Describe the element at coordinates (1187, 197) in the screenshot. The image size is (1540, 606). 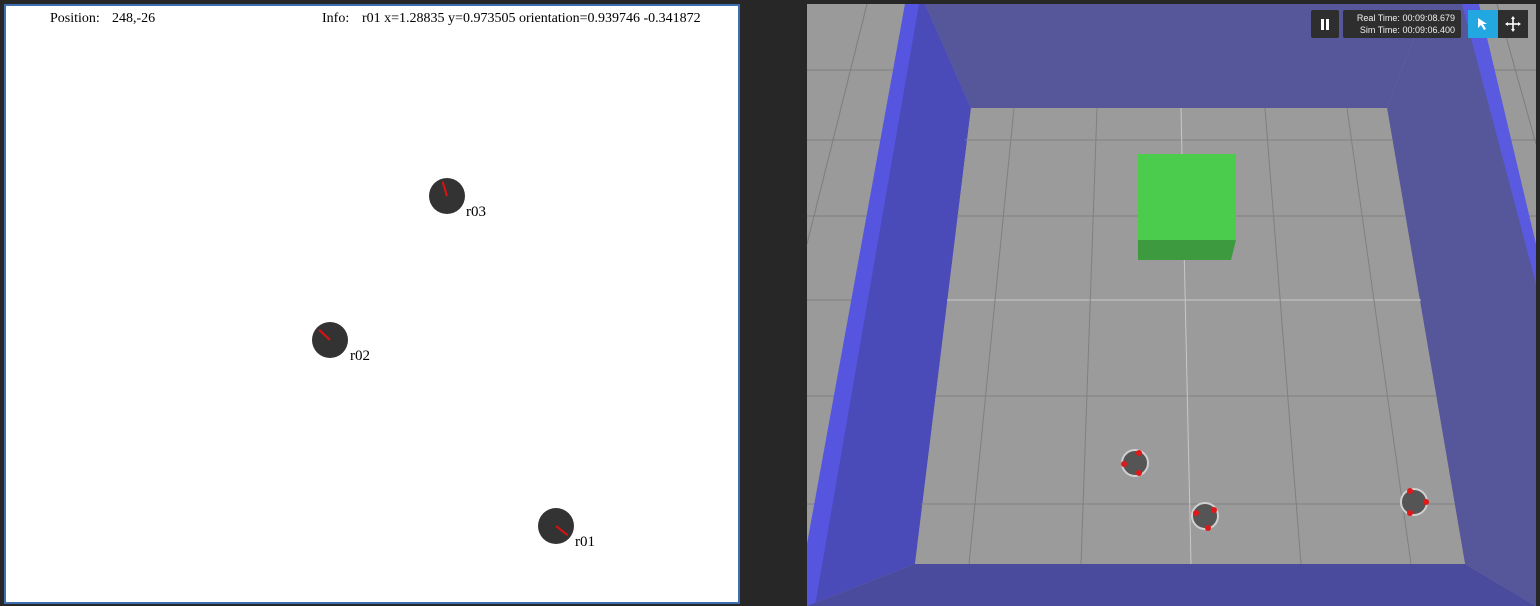
I see `green-box-top` at that location.